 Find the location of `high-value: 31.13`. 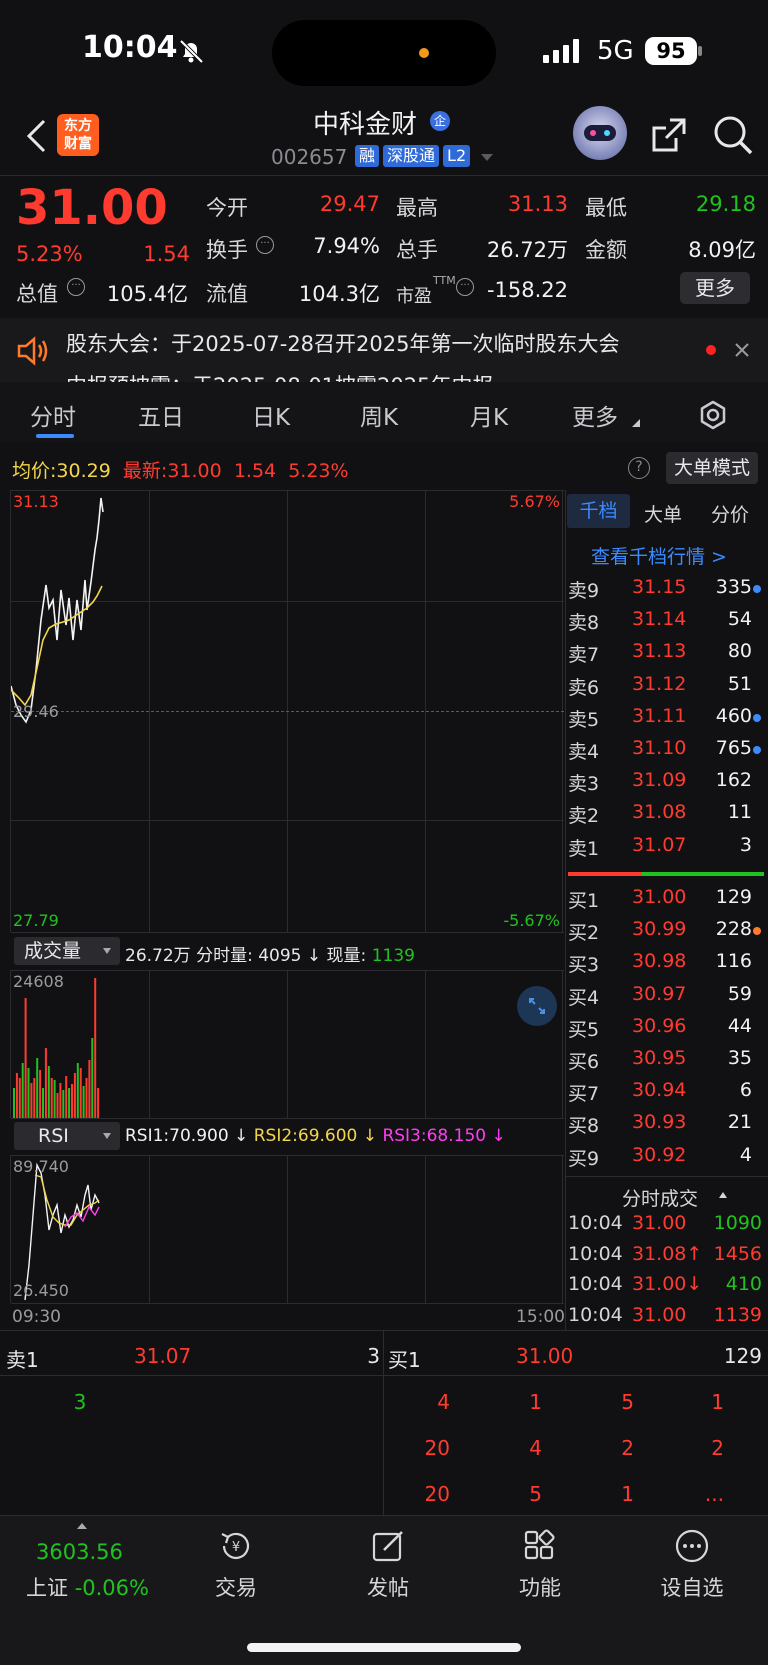

high-value: 31.13 is located at coordinates (537, 204).